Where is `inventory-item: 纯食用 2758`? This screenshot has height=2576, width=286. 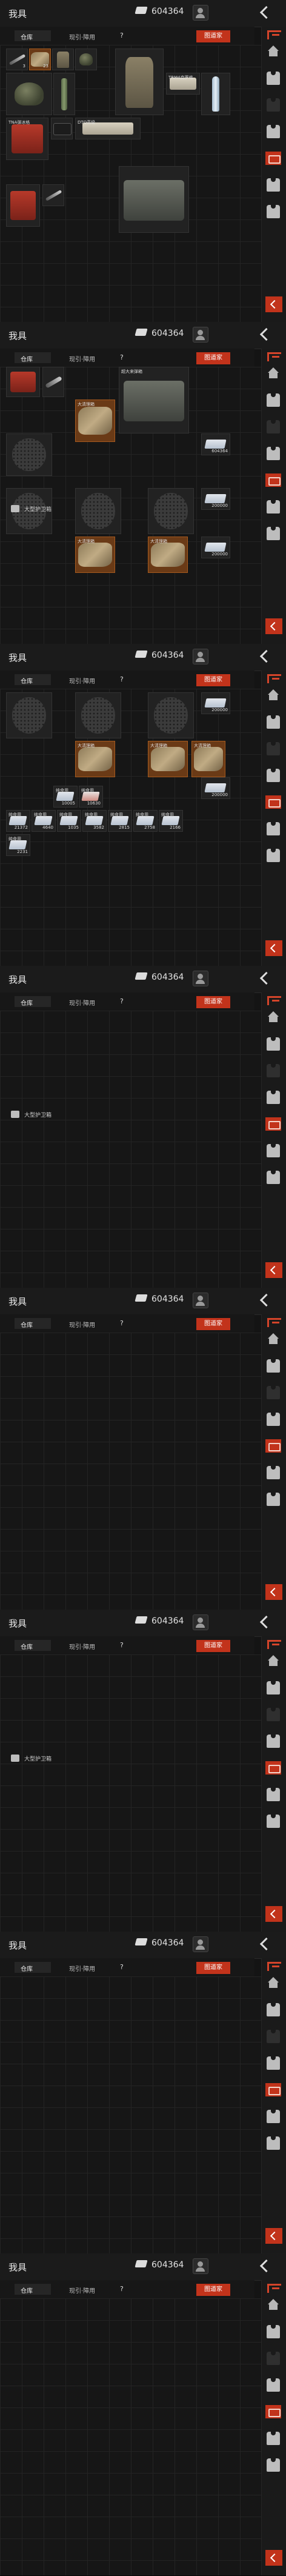
inventory-item: 纯食用 2758 is located at coordinates (146, 821).